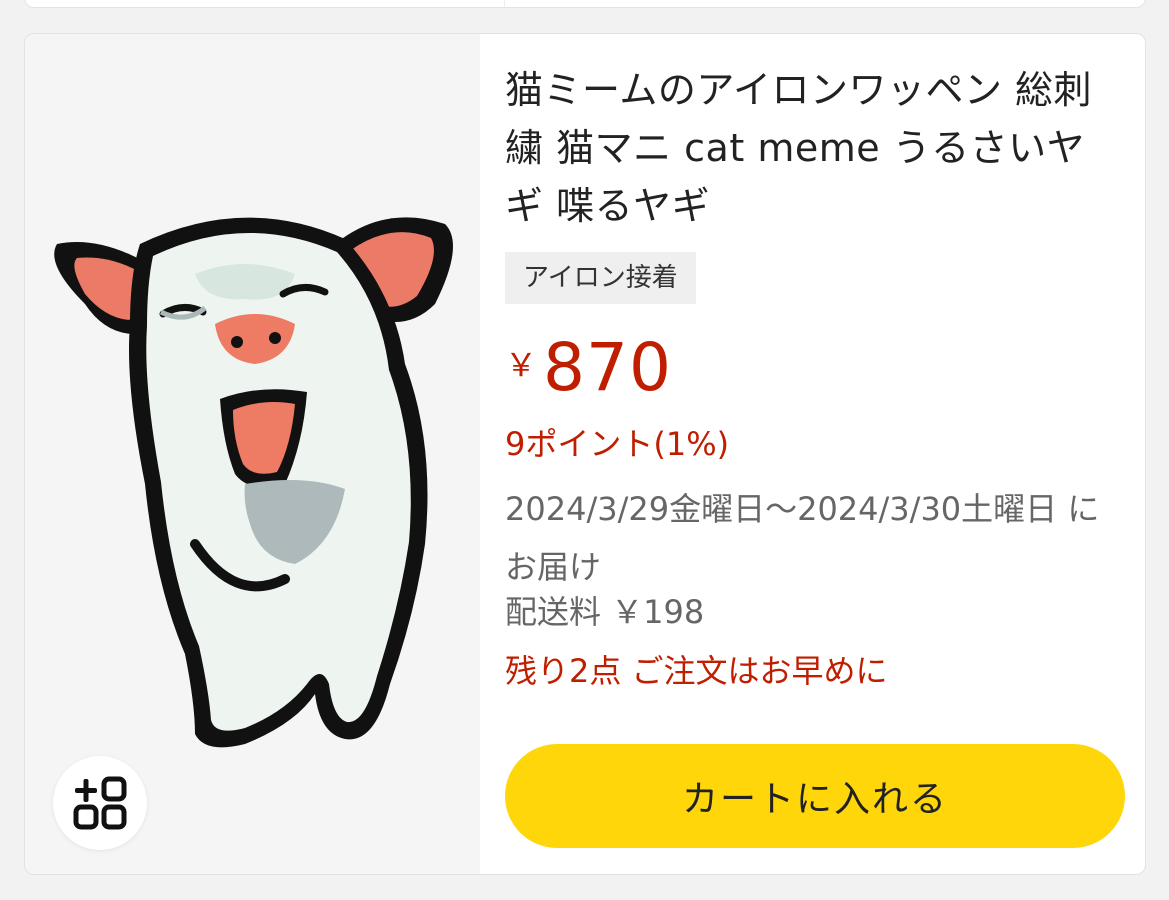  I want to click on price-currency: ￥, so click(521, 365).